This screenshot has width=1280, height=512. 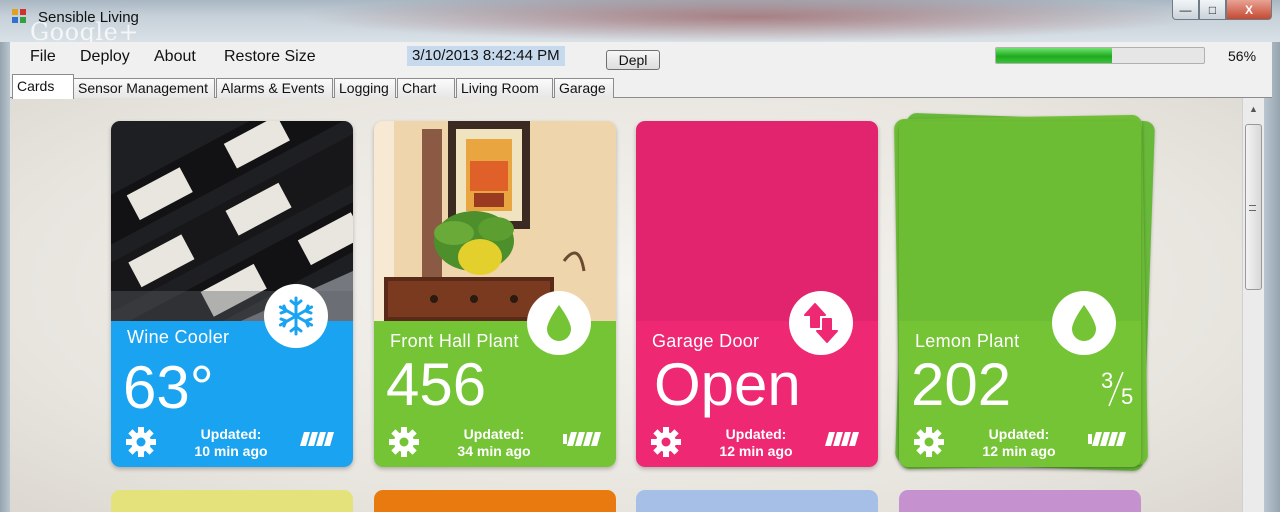 What do you see at coordinates (1252, 208) in the screenshot?
I see `scroll-grip-icon` at bounding box center [1252, 208].